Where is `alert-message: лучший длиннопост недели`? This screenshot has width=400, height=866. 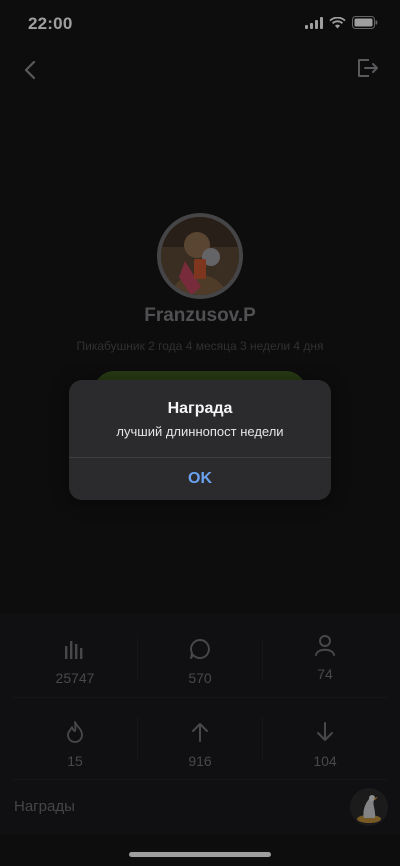 alert-message: лучший длиннопост недели is located at coordinates (200, 431).